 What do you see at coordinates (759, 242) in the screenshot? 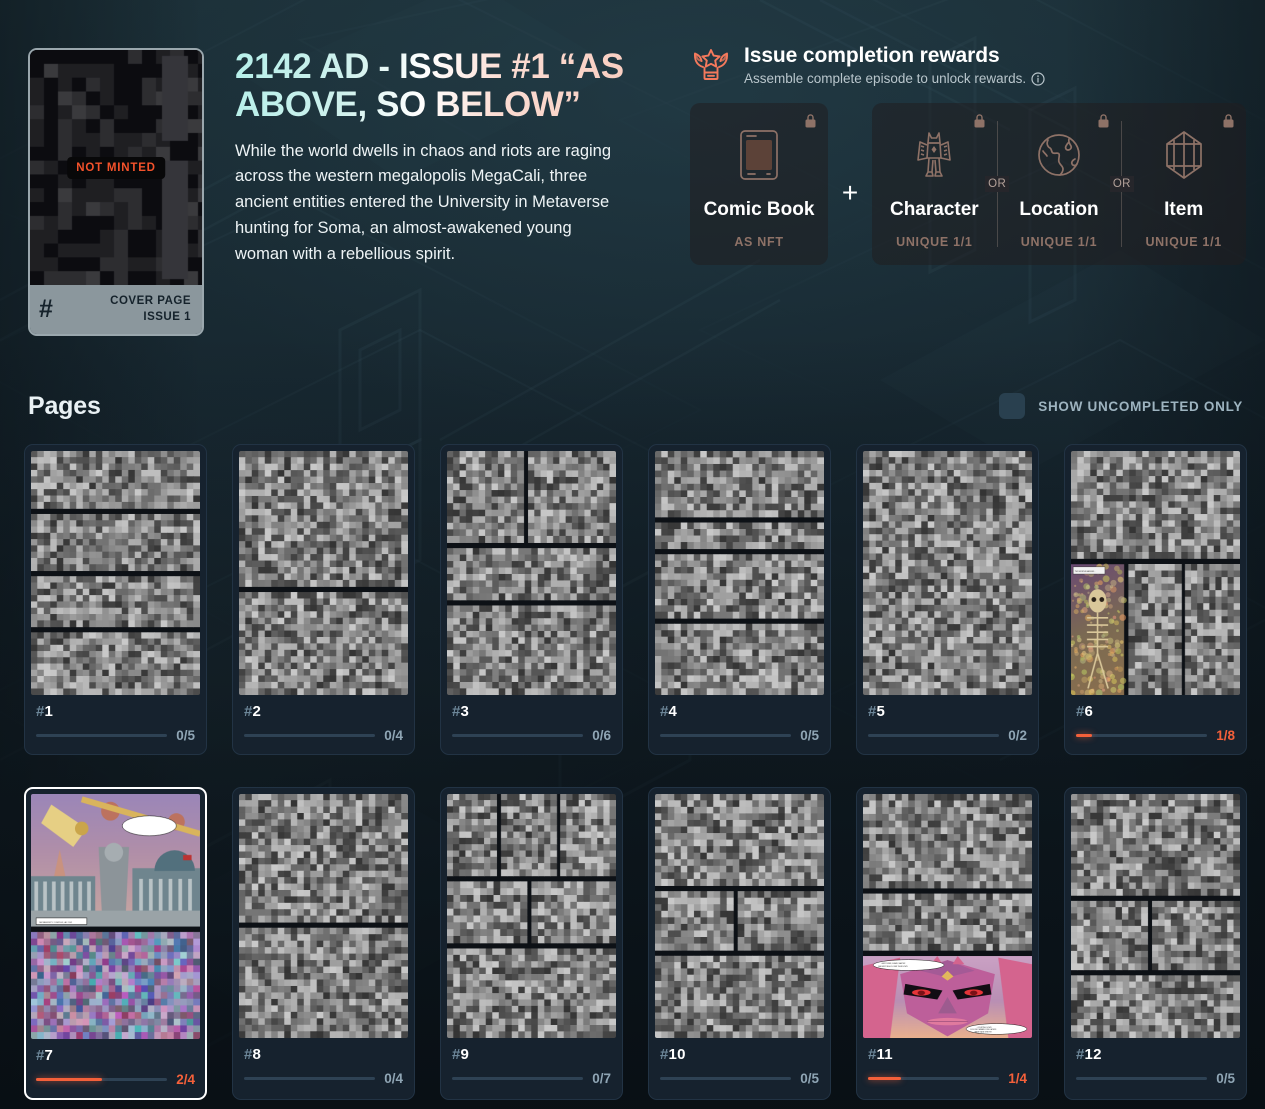
I see `reward-tag: AS NFT` at bounding box center [759, 242].